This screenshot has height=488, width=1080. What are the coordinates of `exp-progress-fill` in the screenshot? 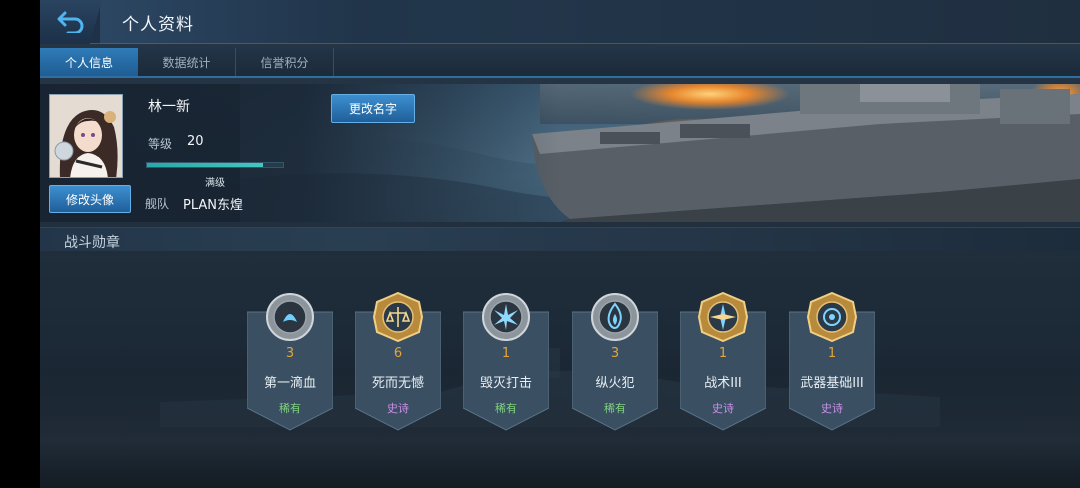 It's located at (205, 165).